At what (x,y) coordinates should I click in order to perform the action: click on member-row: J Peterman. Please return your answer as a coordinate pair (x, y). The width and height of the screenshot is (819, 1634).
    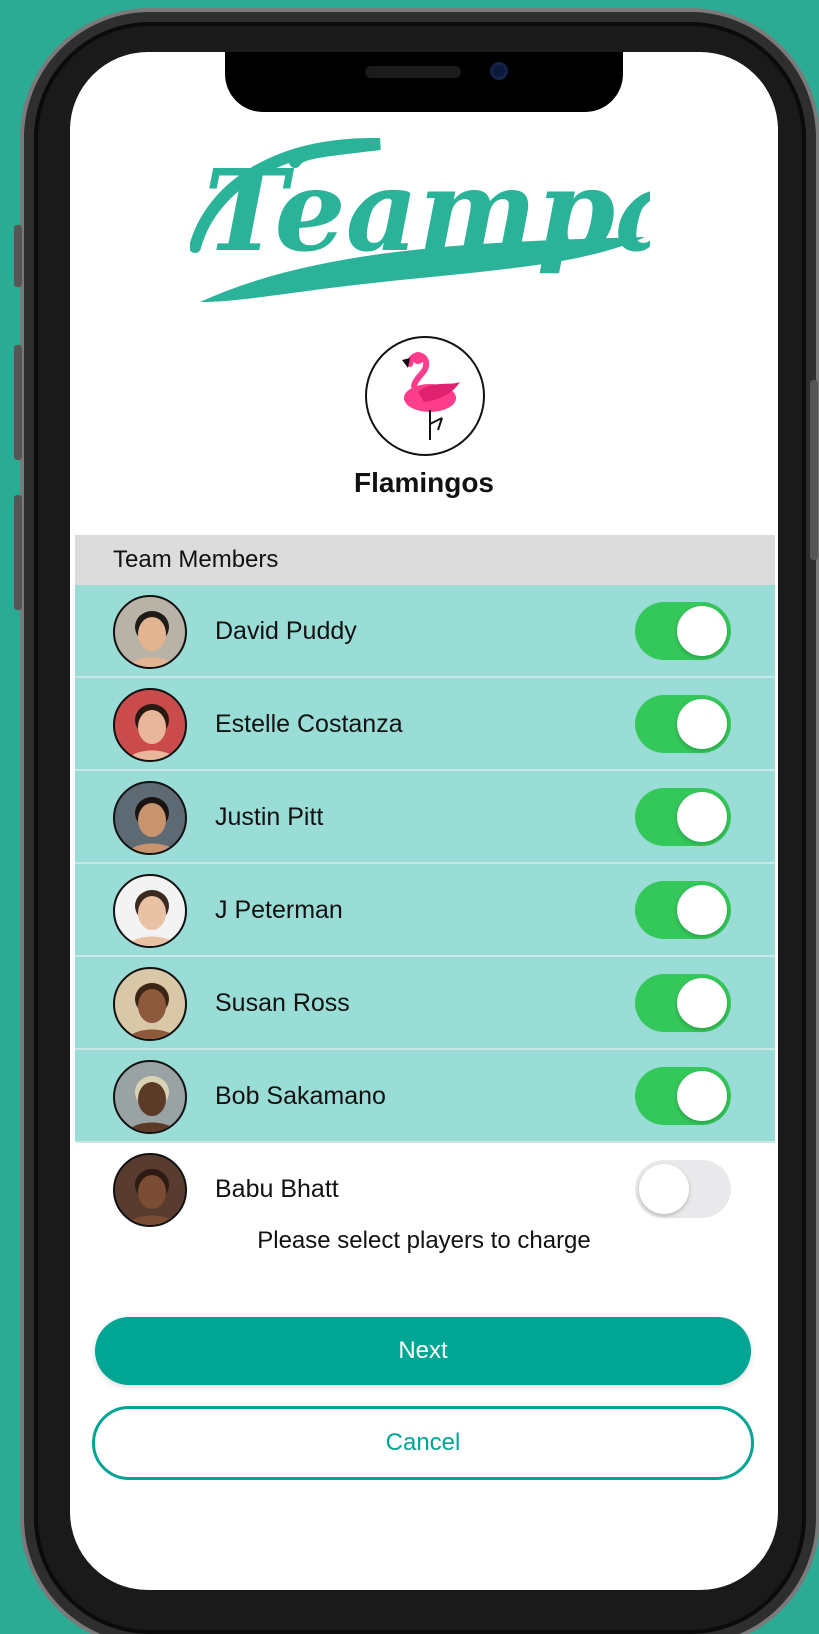
    Looking at the image, I should click on (425, 910).